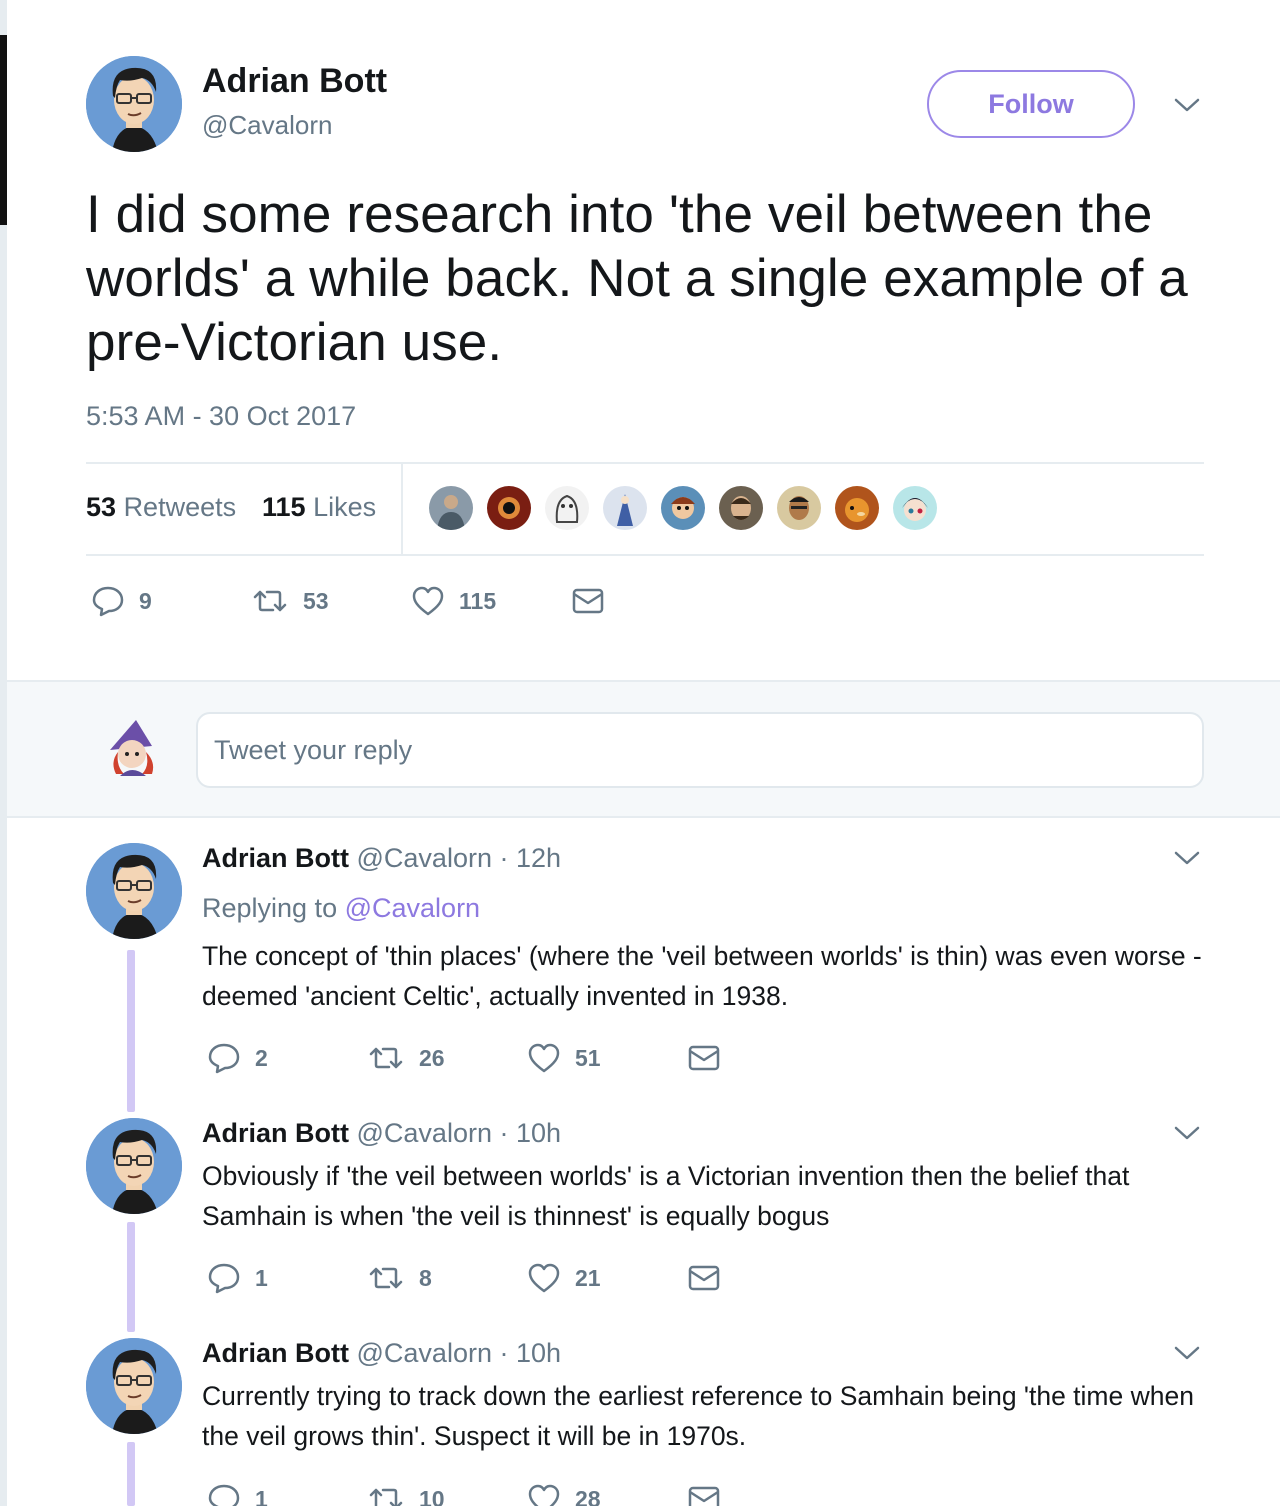 This screenshot has height=1506, width=1280. I want to click on tweet-actions: 1 10 28, so click(464, 1494).